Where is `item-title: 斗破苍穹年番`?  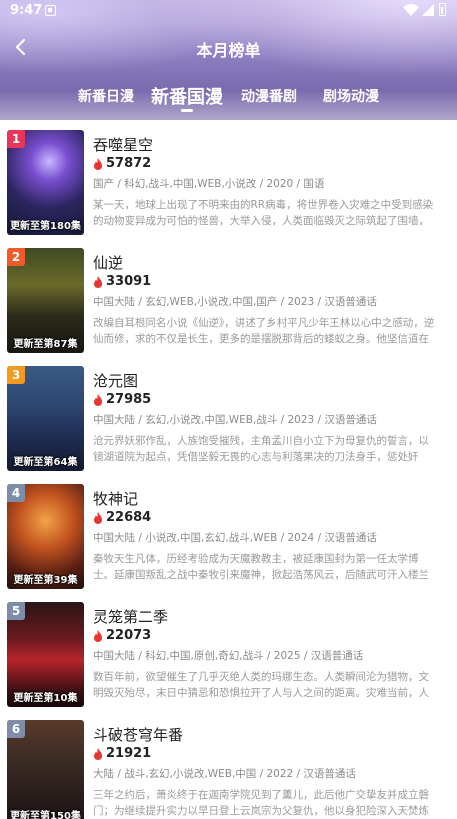
item-title: 斗破苍穹年番 is located at coordinates (138, 735).